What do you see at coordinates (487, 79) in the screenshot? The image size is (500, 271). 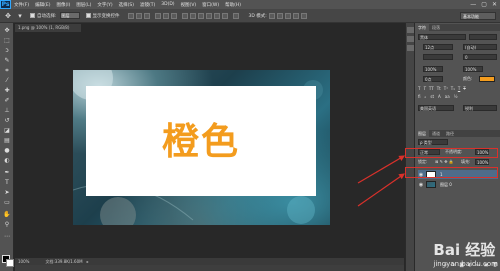 I see `text-color-swatch` at bounding box center [487, 79].